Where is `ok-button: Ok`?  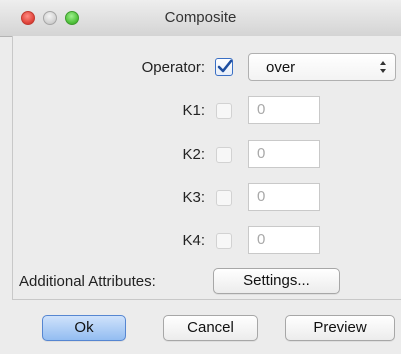 ok-button: Ok is located at coordinates (84, 328).